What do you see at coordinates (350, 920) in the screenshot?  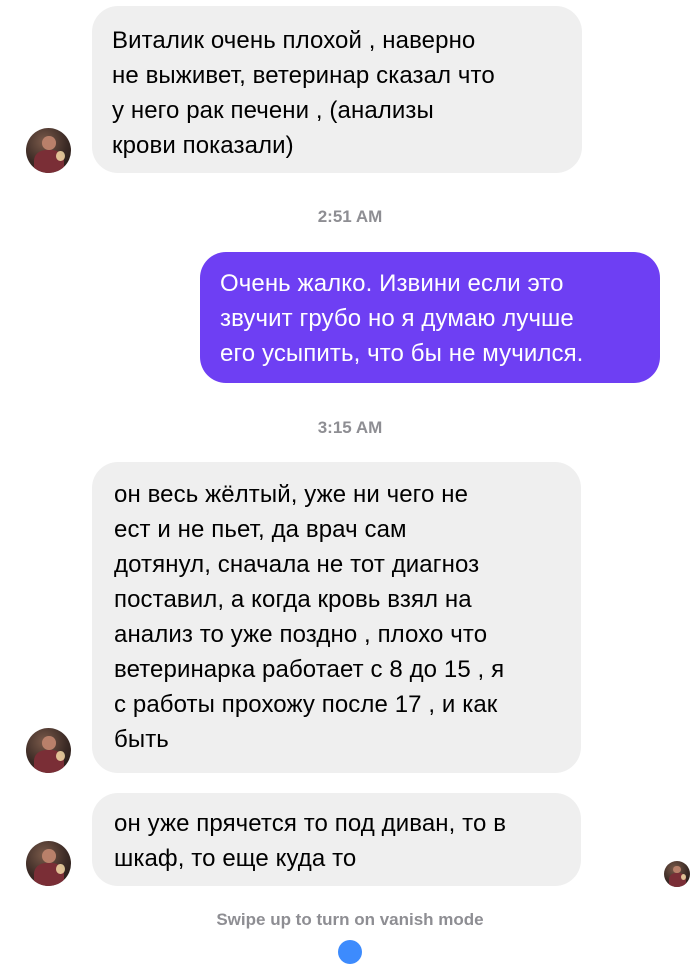 I see `vanish-mode-hint: Swipe up to turn on vanish mode` at bounding box center [350, 920].